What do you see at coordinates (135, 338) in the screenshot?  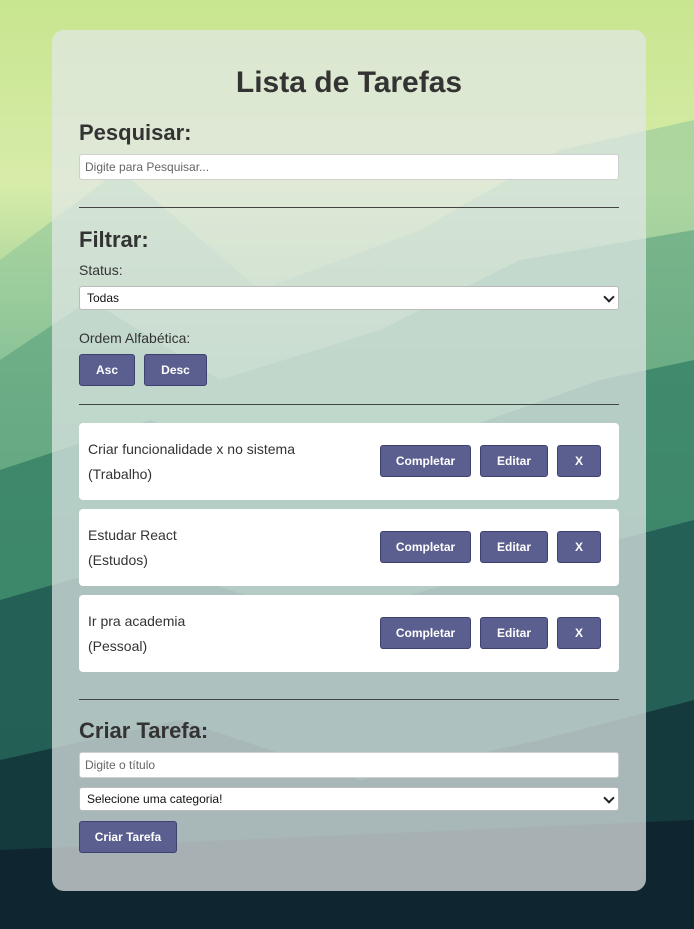 I see `order-label: Ordem Alfabética:` at bounding box center [135, 338].